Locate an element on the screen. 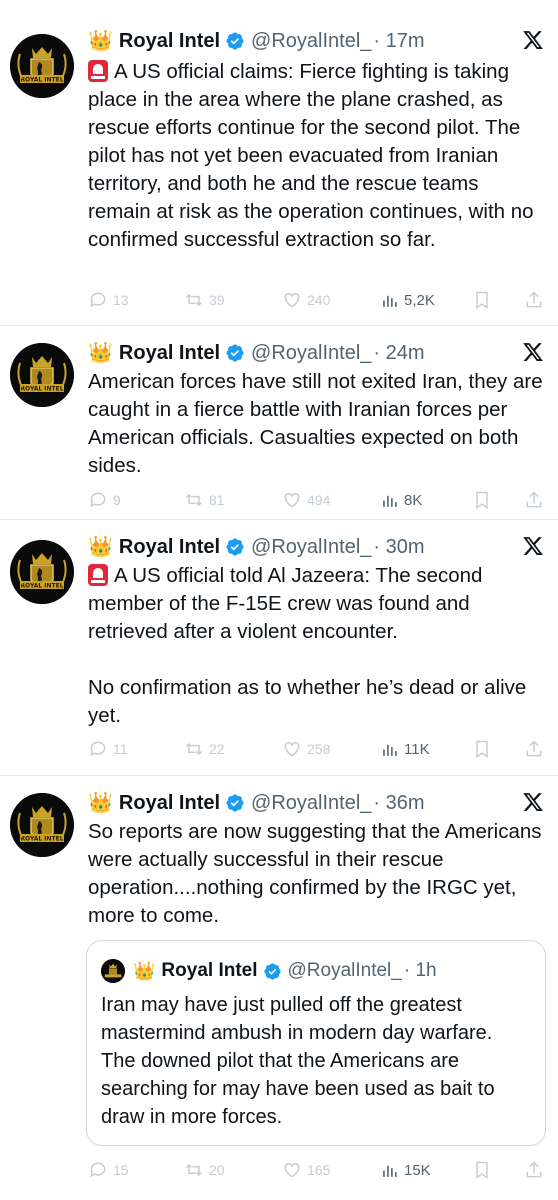 The height and width of the screenshot is (1200, 558). like-button: 240 is located at coordinates (306, 300).